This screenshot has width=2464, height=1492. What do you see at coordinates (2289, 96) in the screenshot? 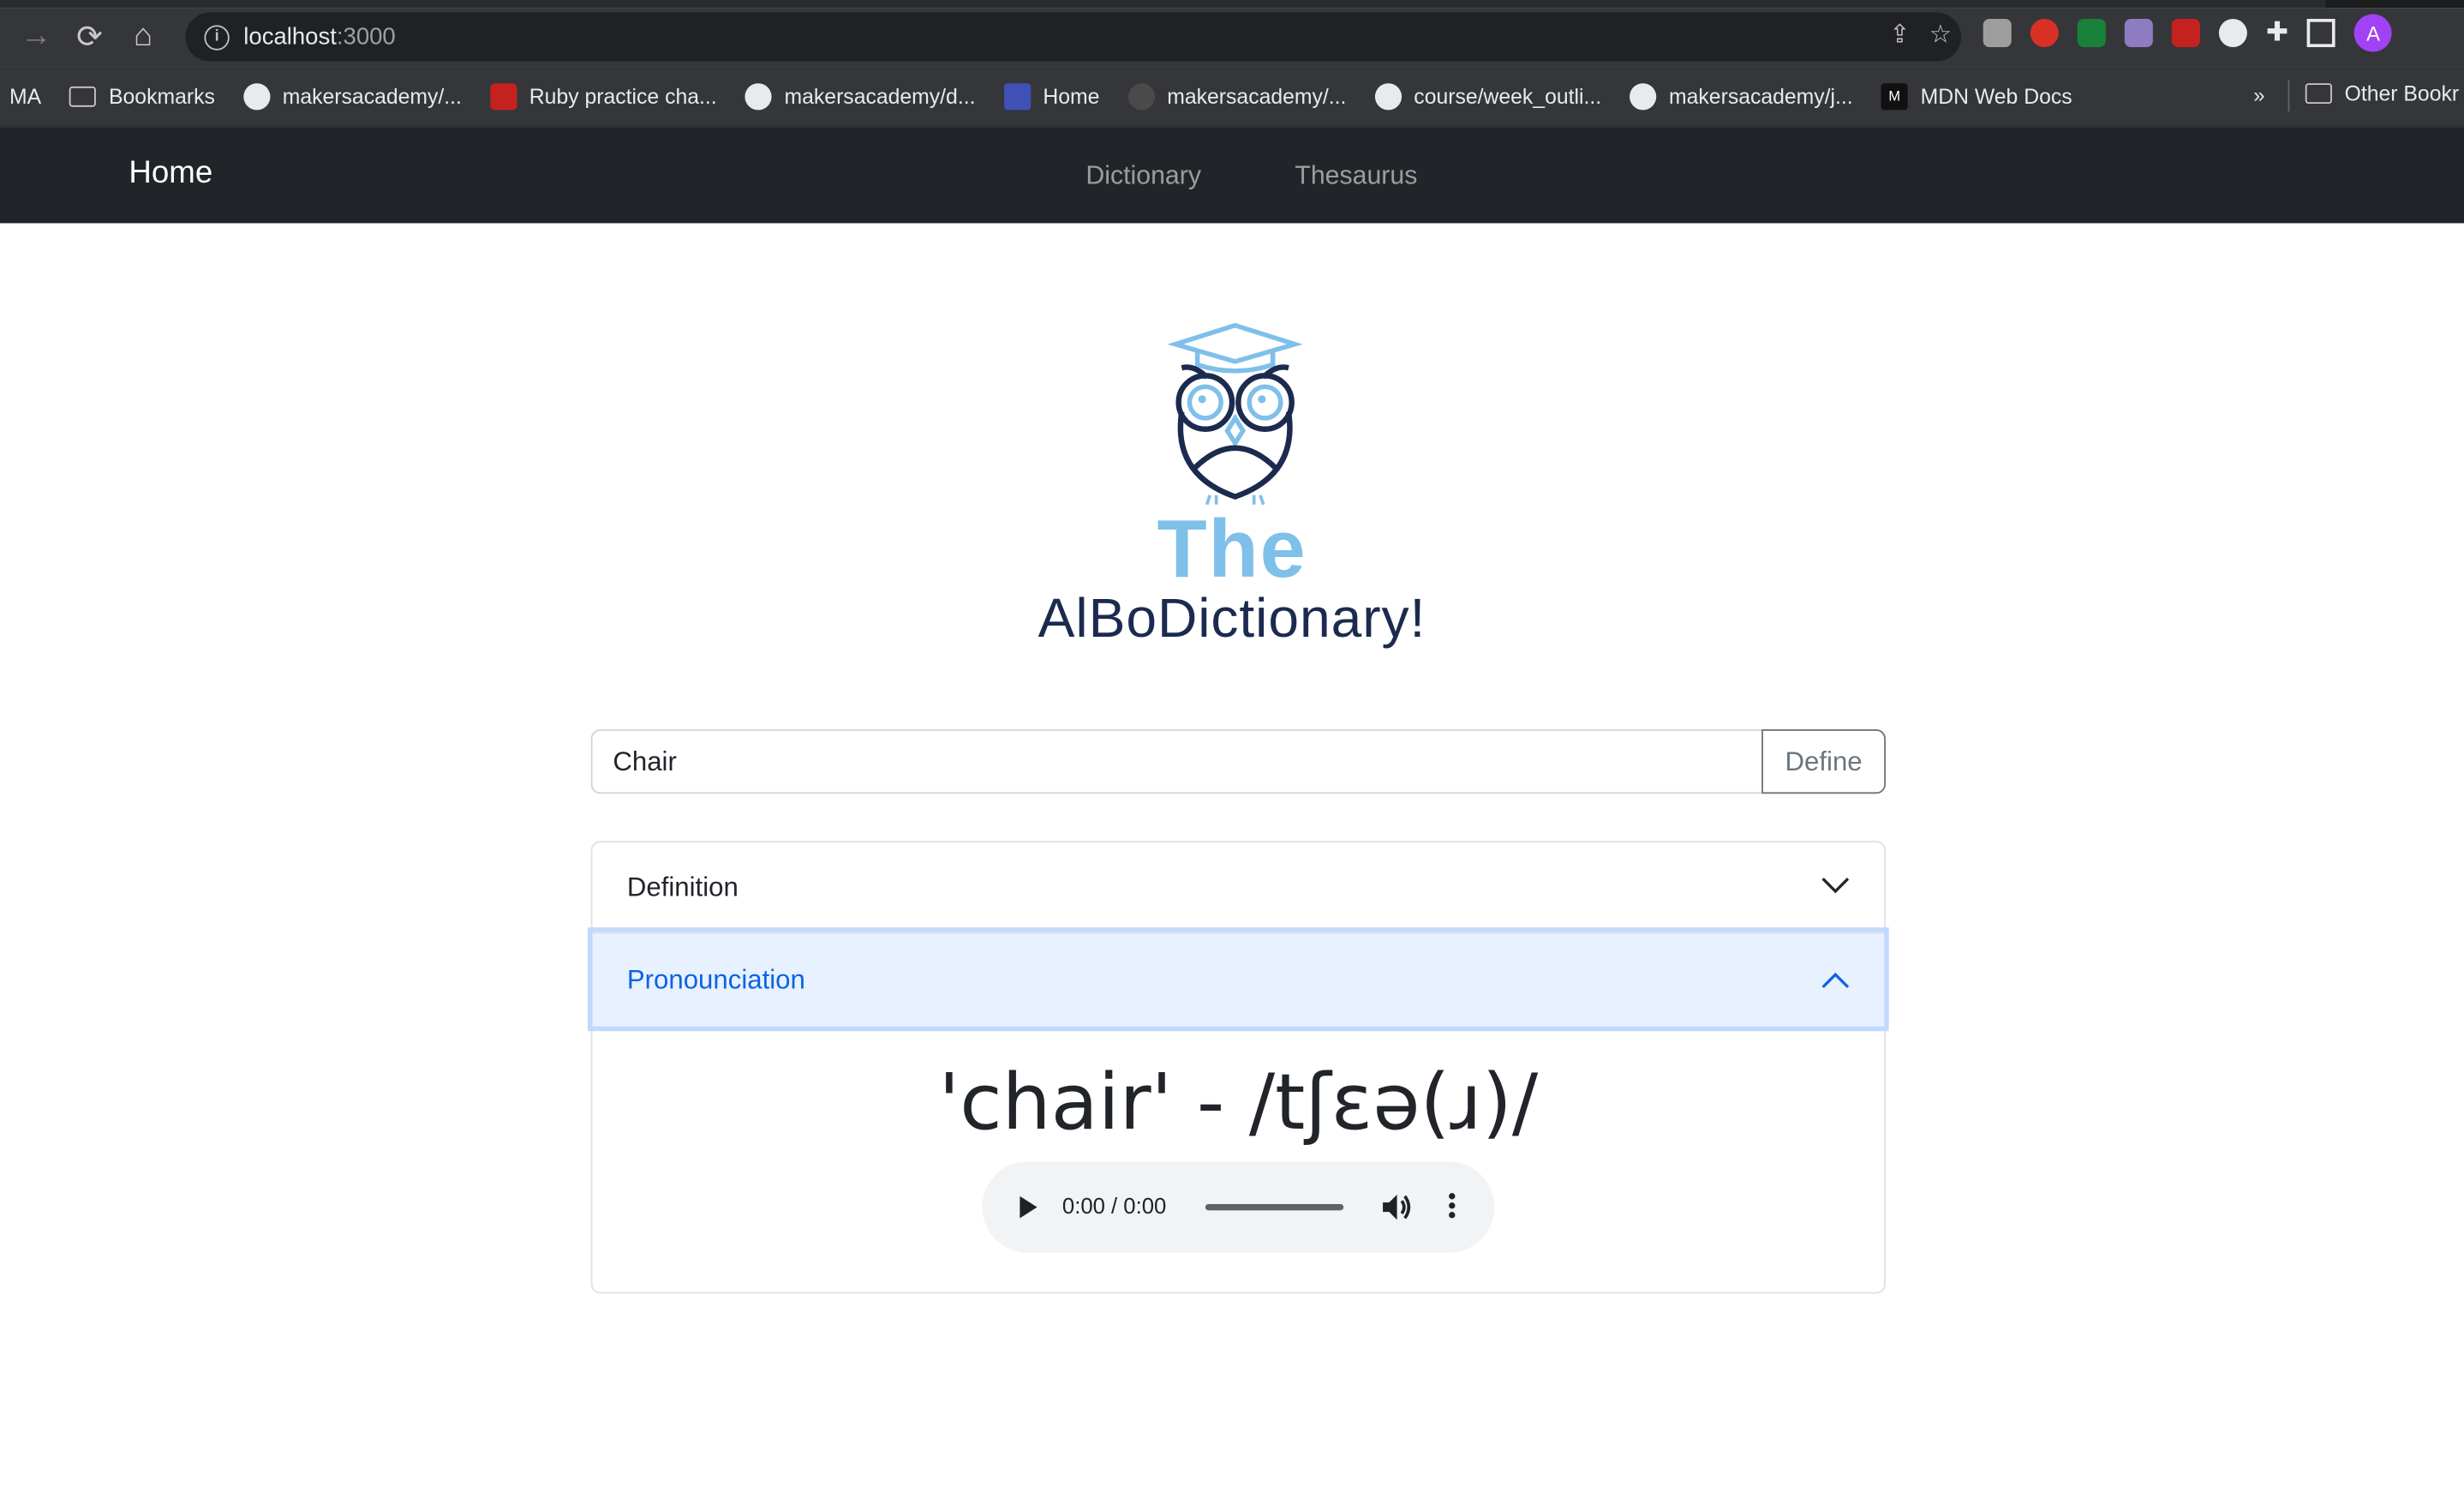
I see `bookmarks-separator` at bounding box center [2289, 96].